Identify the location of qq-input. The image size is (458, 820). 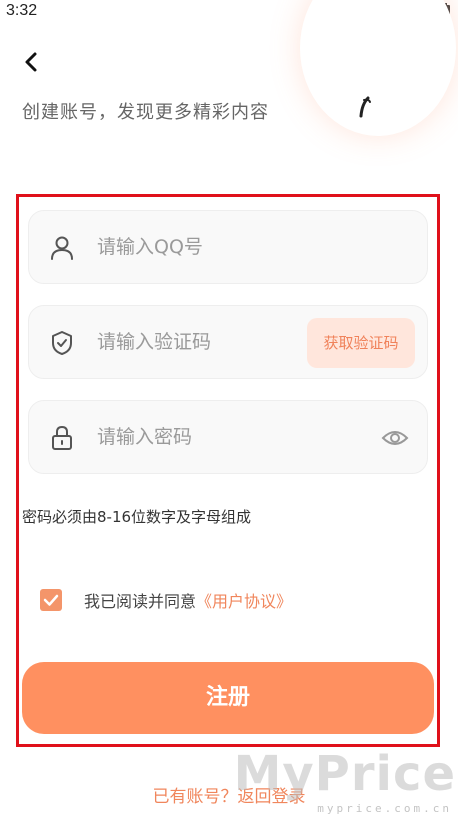
(197, 247).